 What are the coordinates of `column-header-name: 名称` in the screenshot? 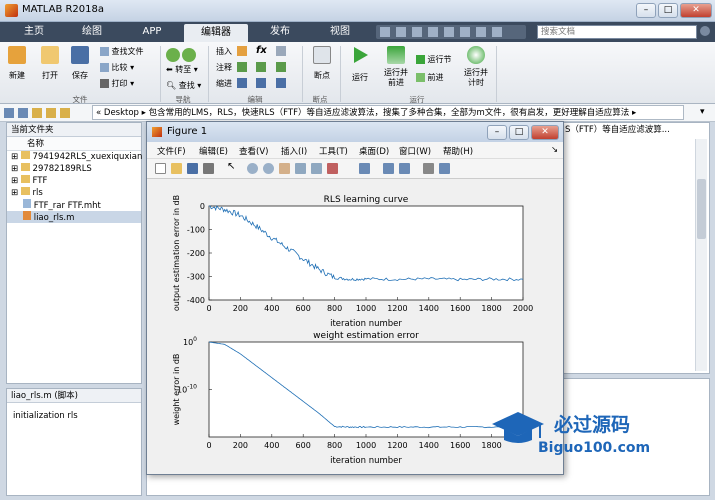 It's located at (74, 144).